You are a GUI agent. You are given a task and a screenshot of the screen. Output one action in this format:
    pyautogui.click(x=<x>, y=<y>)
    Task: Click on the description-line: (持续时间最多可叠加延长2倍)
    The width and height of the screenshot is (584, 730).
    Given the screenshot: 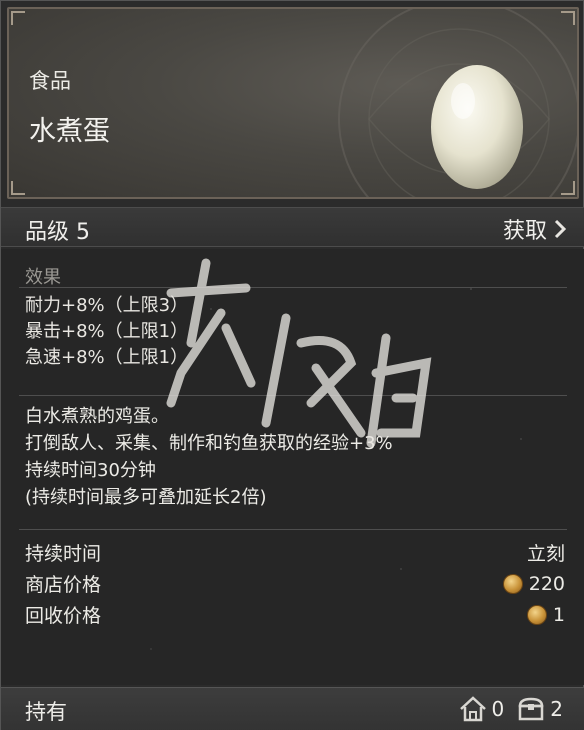 What is the action you would take?
    pyautogui.click(x=146, y=497)
    